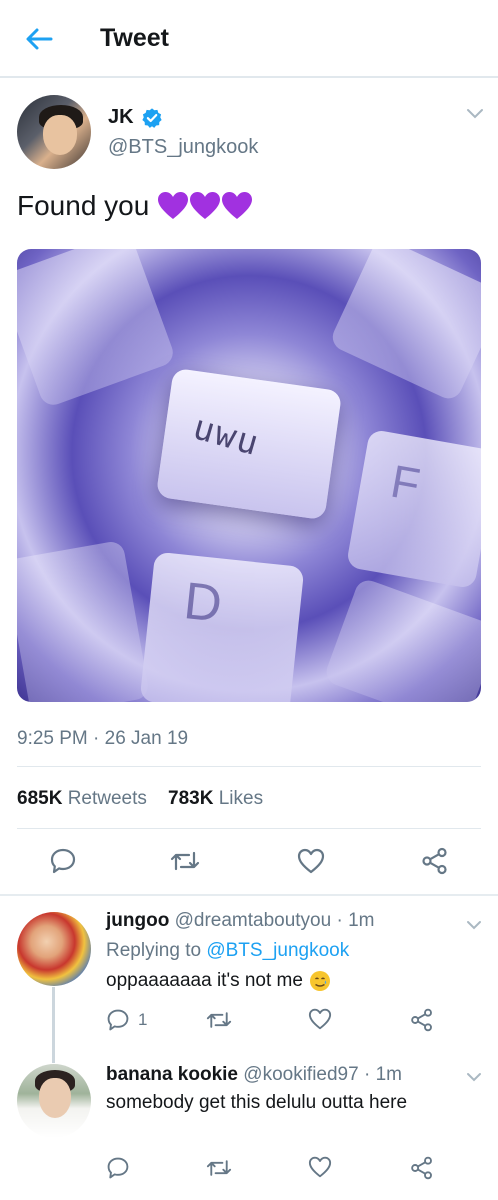 The height and width of the screenshot is (1200, 498). Describe the element at coordinates (319, 981) in the screenshot. I see `smiling-with-tear-emoji-icon` at that location.